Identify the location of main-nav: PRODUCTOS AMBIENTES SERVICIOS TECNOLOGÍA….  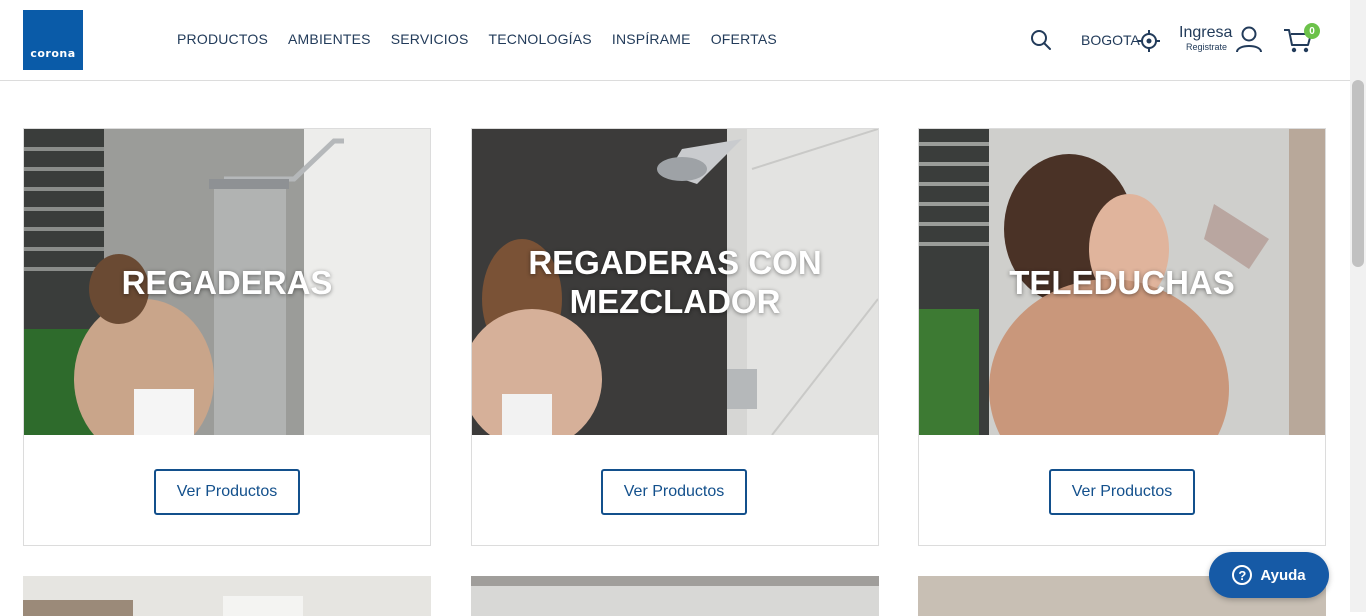
(477, 39).